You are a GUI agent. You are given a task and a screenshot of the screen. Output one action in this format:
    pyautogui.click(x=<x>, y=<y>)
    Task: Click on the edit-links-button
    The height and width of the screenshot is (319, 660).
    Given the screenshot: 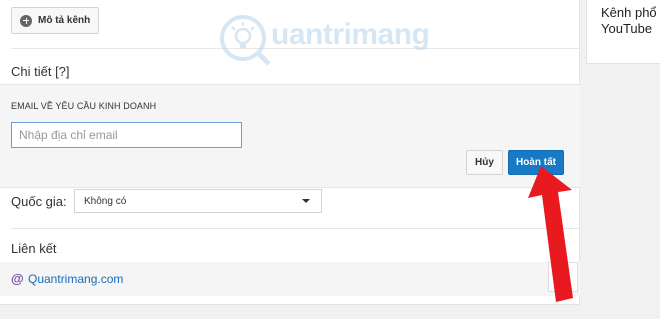 What is the action you would take?
    pyautogui.click(x=563, y=277)
    